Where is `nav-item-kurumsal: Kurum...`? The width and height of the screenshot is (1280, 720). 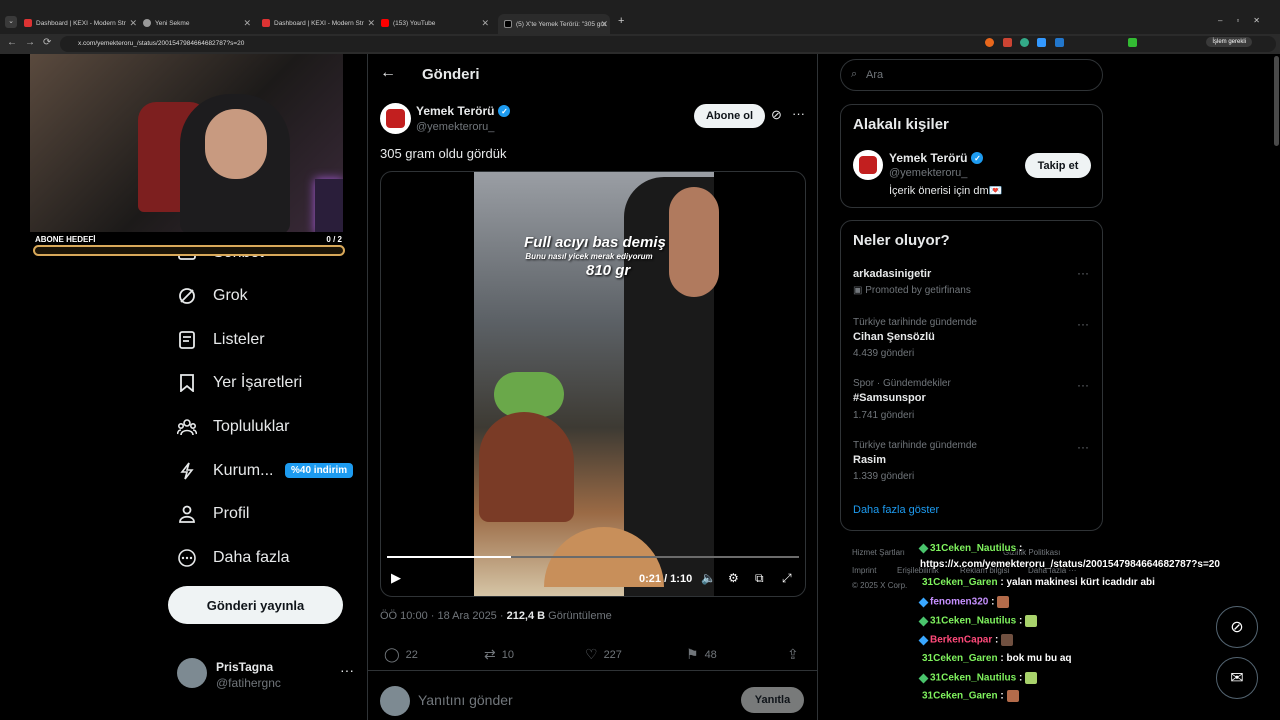 nav-item-kurumsal: Kurum... is located at coordinates (225, 471).